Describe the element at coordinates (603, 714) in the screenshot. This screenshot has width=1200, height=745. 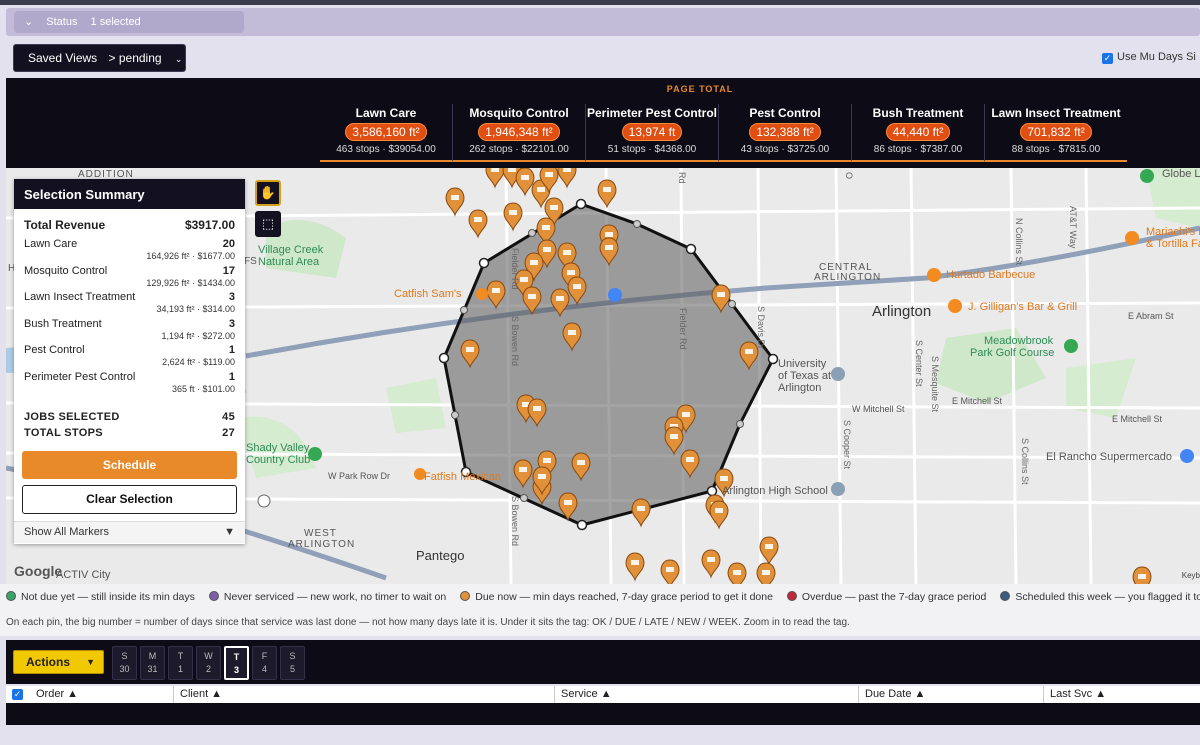
I see `table-body` at that location.